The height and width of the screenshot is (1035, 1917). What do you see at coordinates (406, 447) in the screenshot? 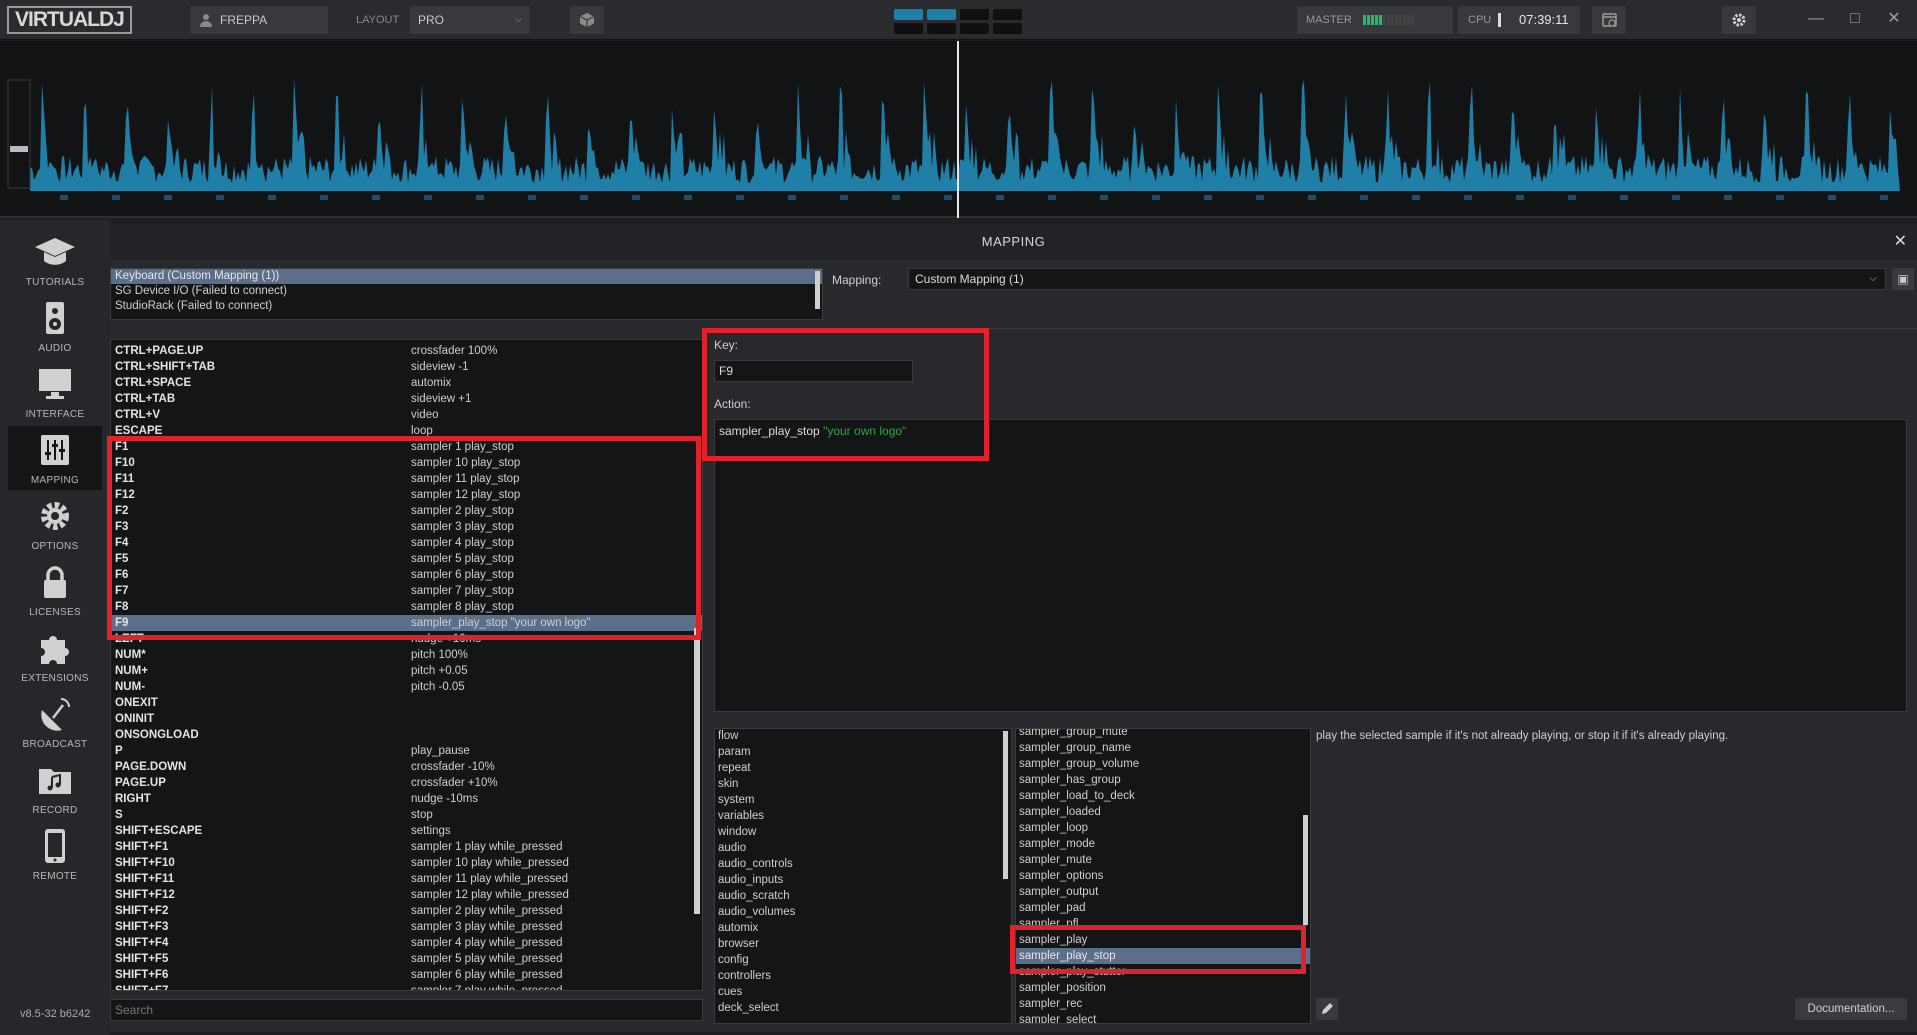
I see `key-mapping-row: F1 sampler 1 play_stop` at bounding box center [406, 447].